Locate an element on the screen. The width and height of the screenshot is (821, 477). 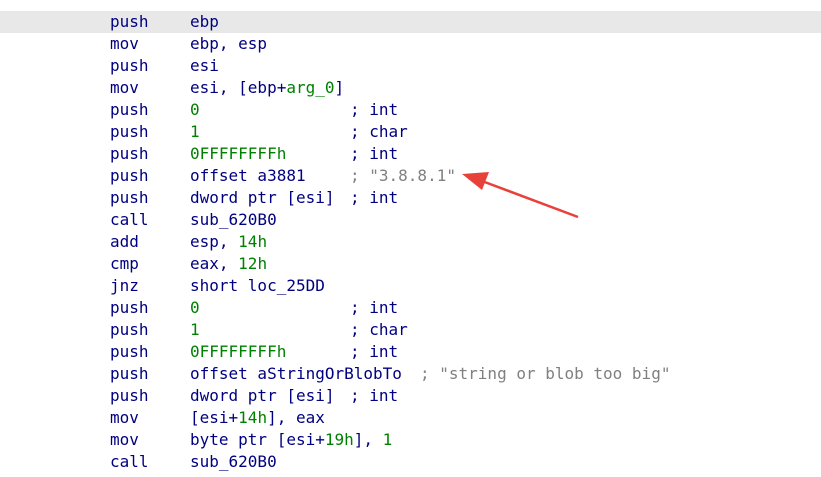
operands: [esi+14h], eax is located at coordinates (257, 418).